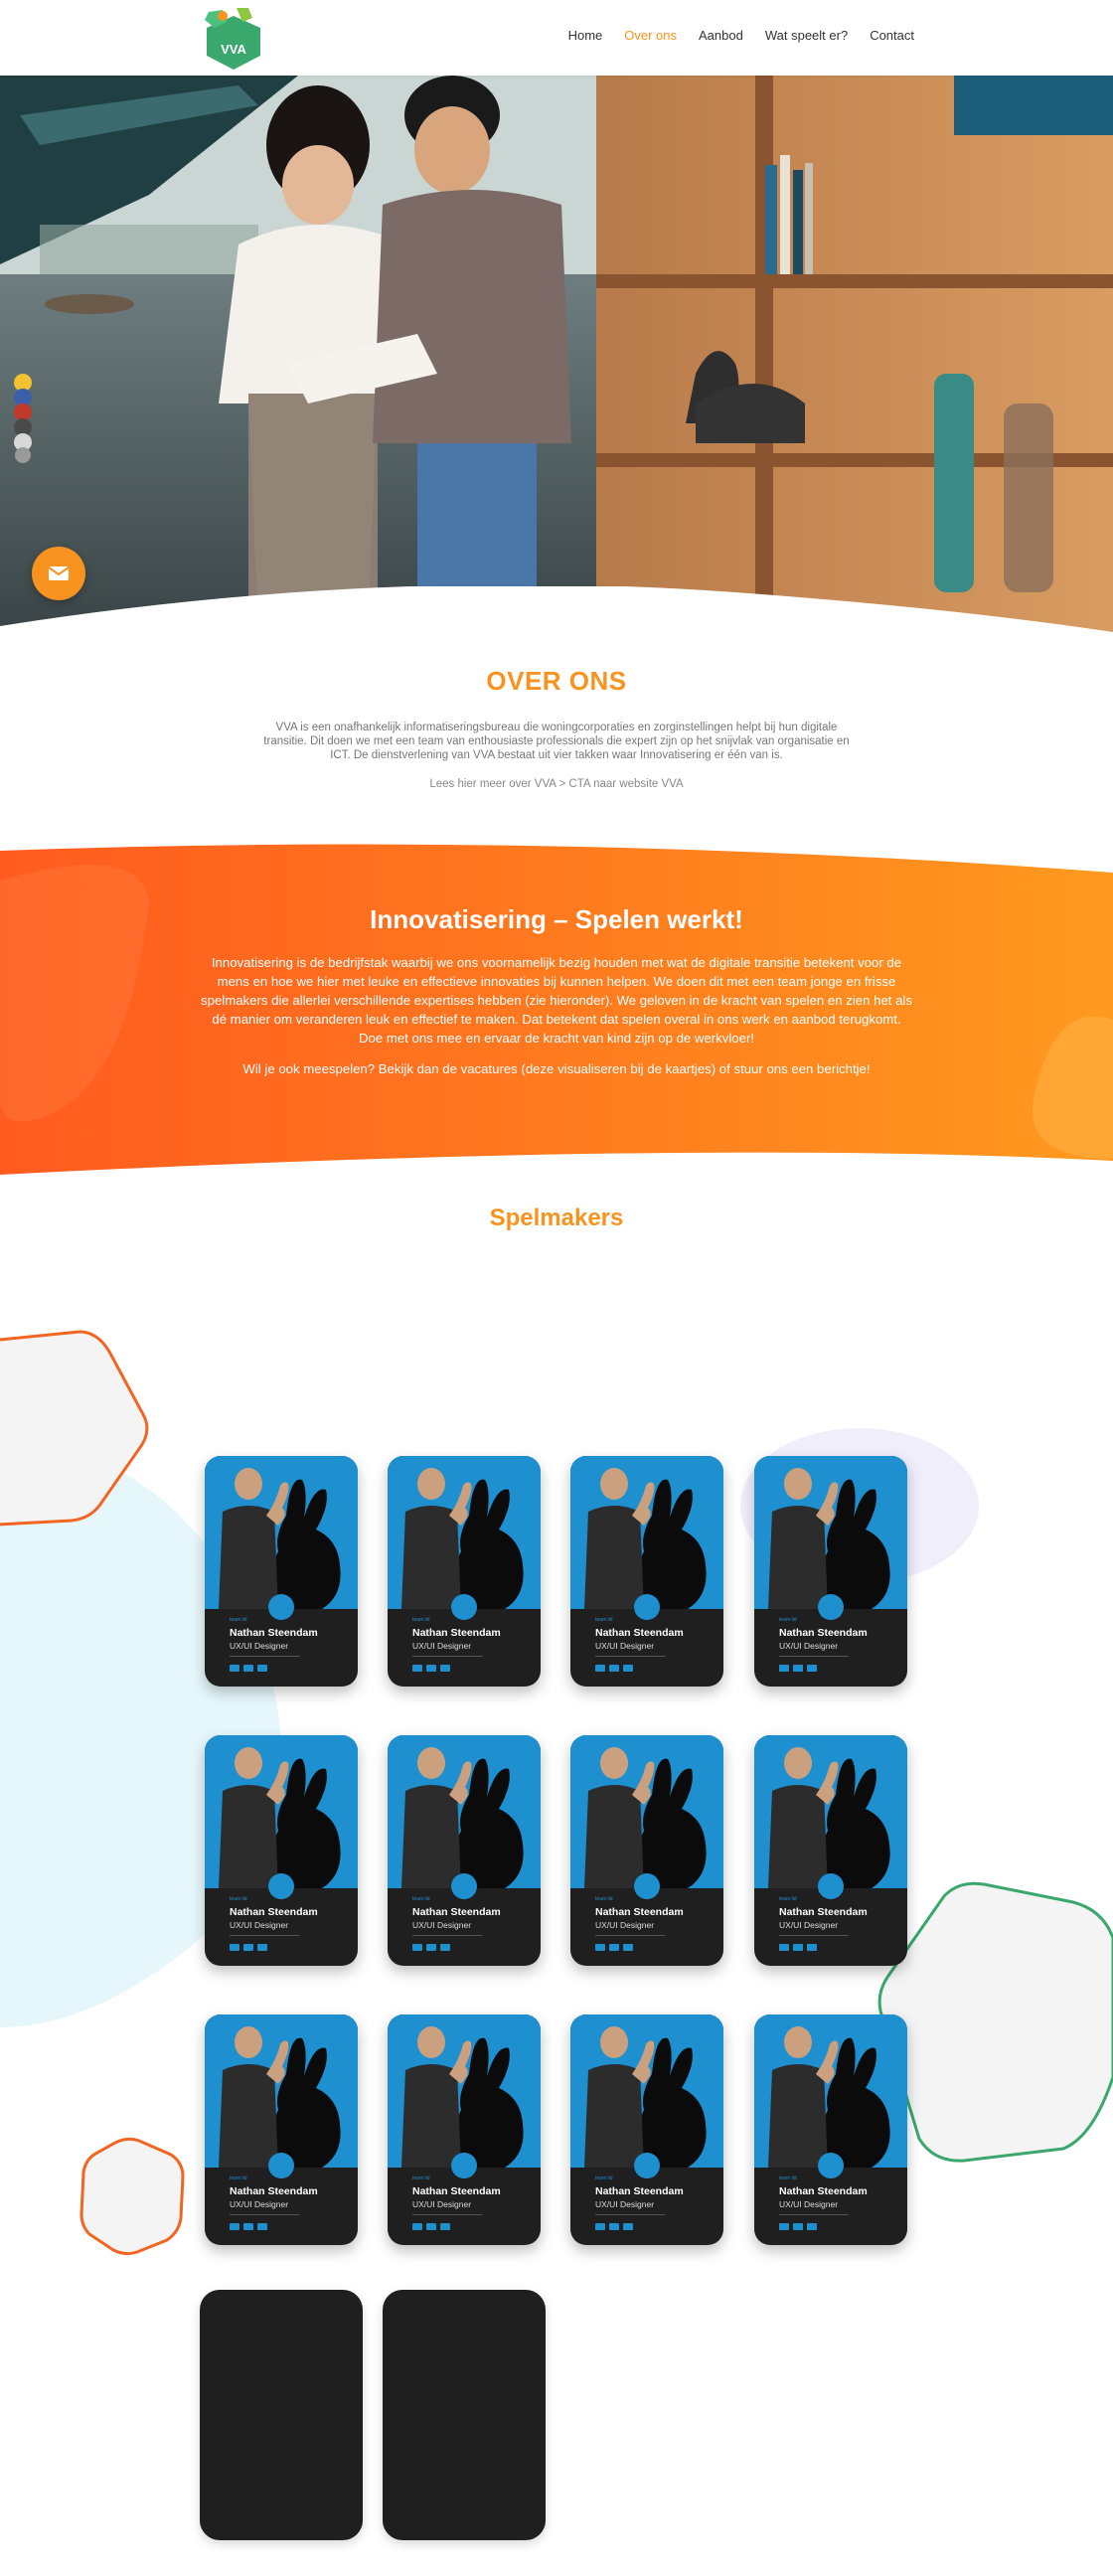  Describe the element at coordinates (556, 1218) in the screenshot. I see `team-title: Spelmakers` at that location.